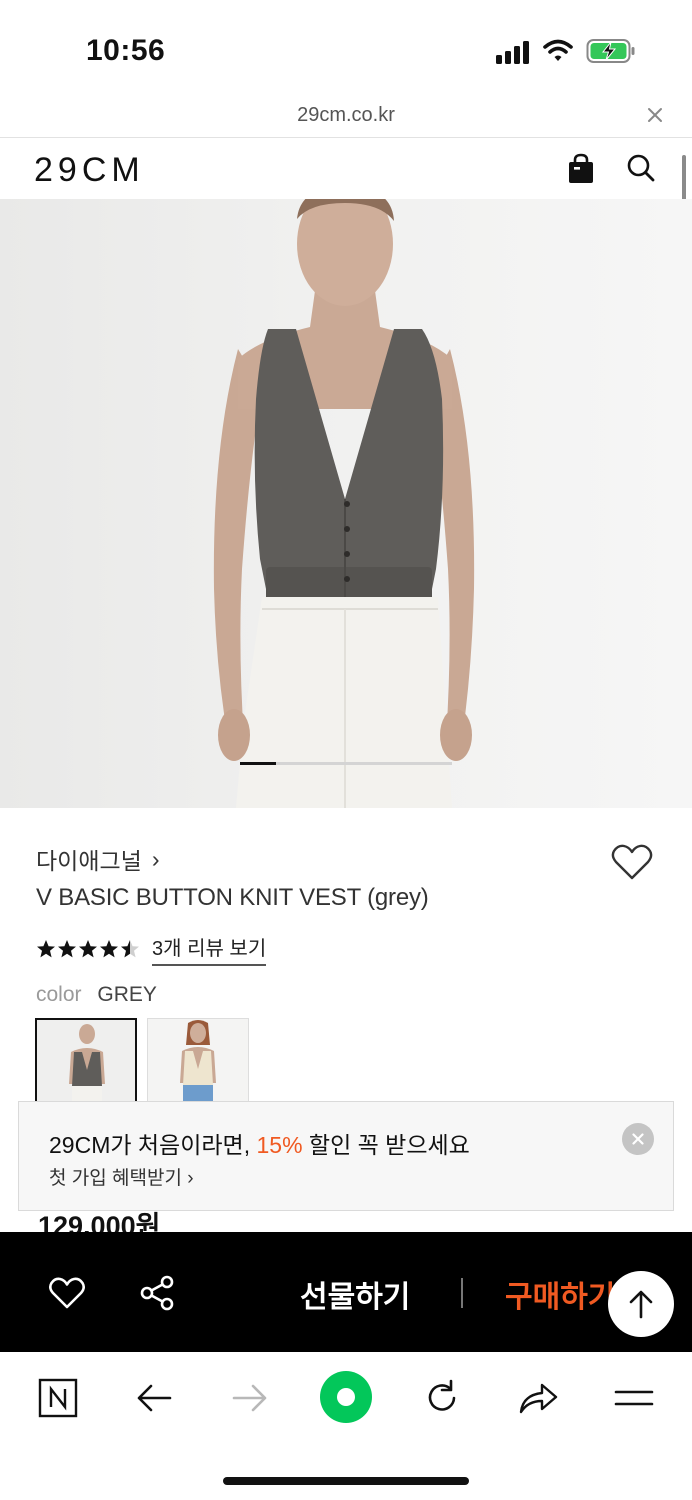 The width and height of the screenshot is (692, 1500). What do you see at coordinates (279, 1145) in the screenshot?
I see `promo-discount: 15%` at bounding box center [279, 1145].